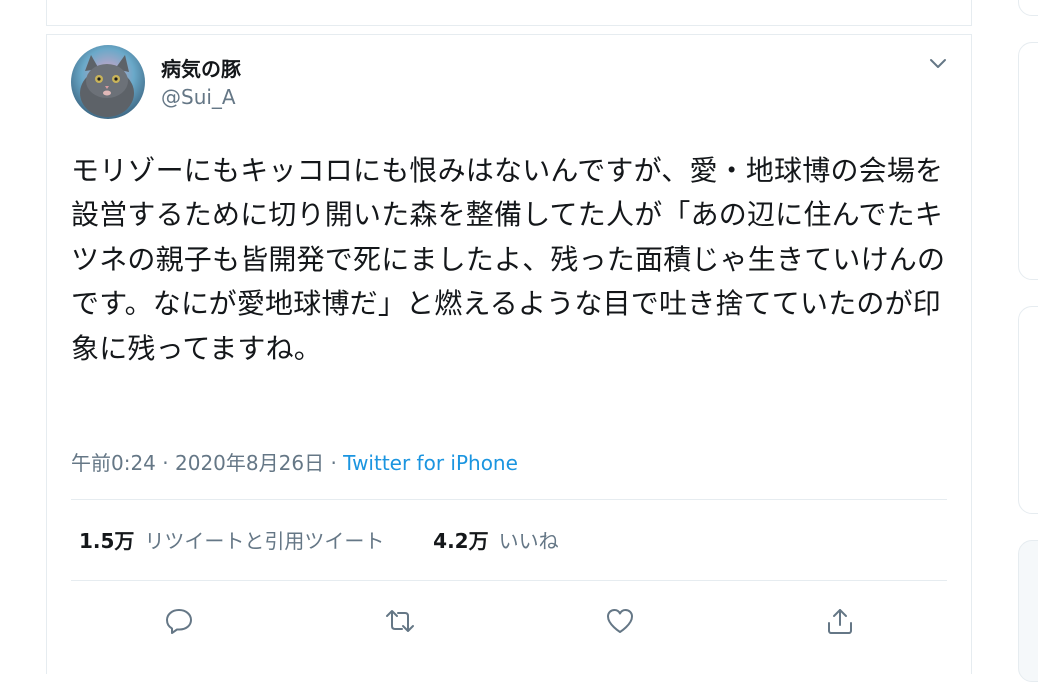  I want to click on retweets-label: リツイートと引用ツイート, so click(264, 541).